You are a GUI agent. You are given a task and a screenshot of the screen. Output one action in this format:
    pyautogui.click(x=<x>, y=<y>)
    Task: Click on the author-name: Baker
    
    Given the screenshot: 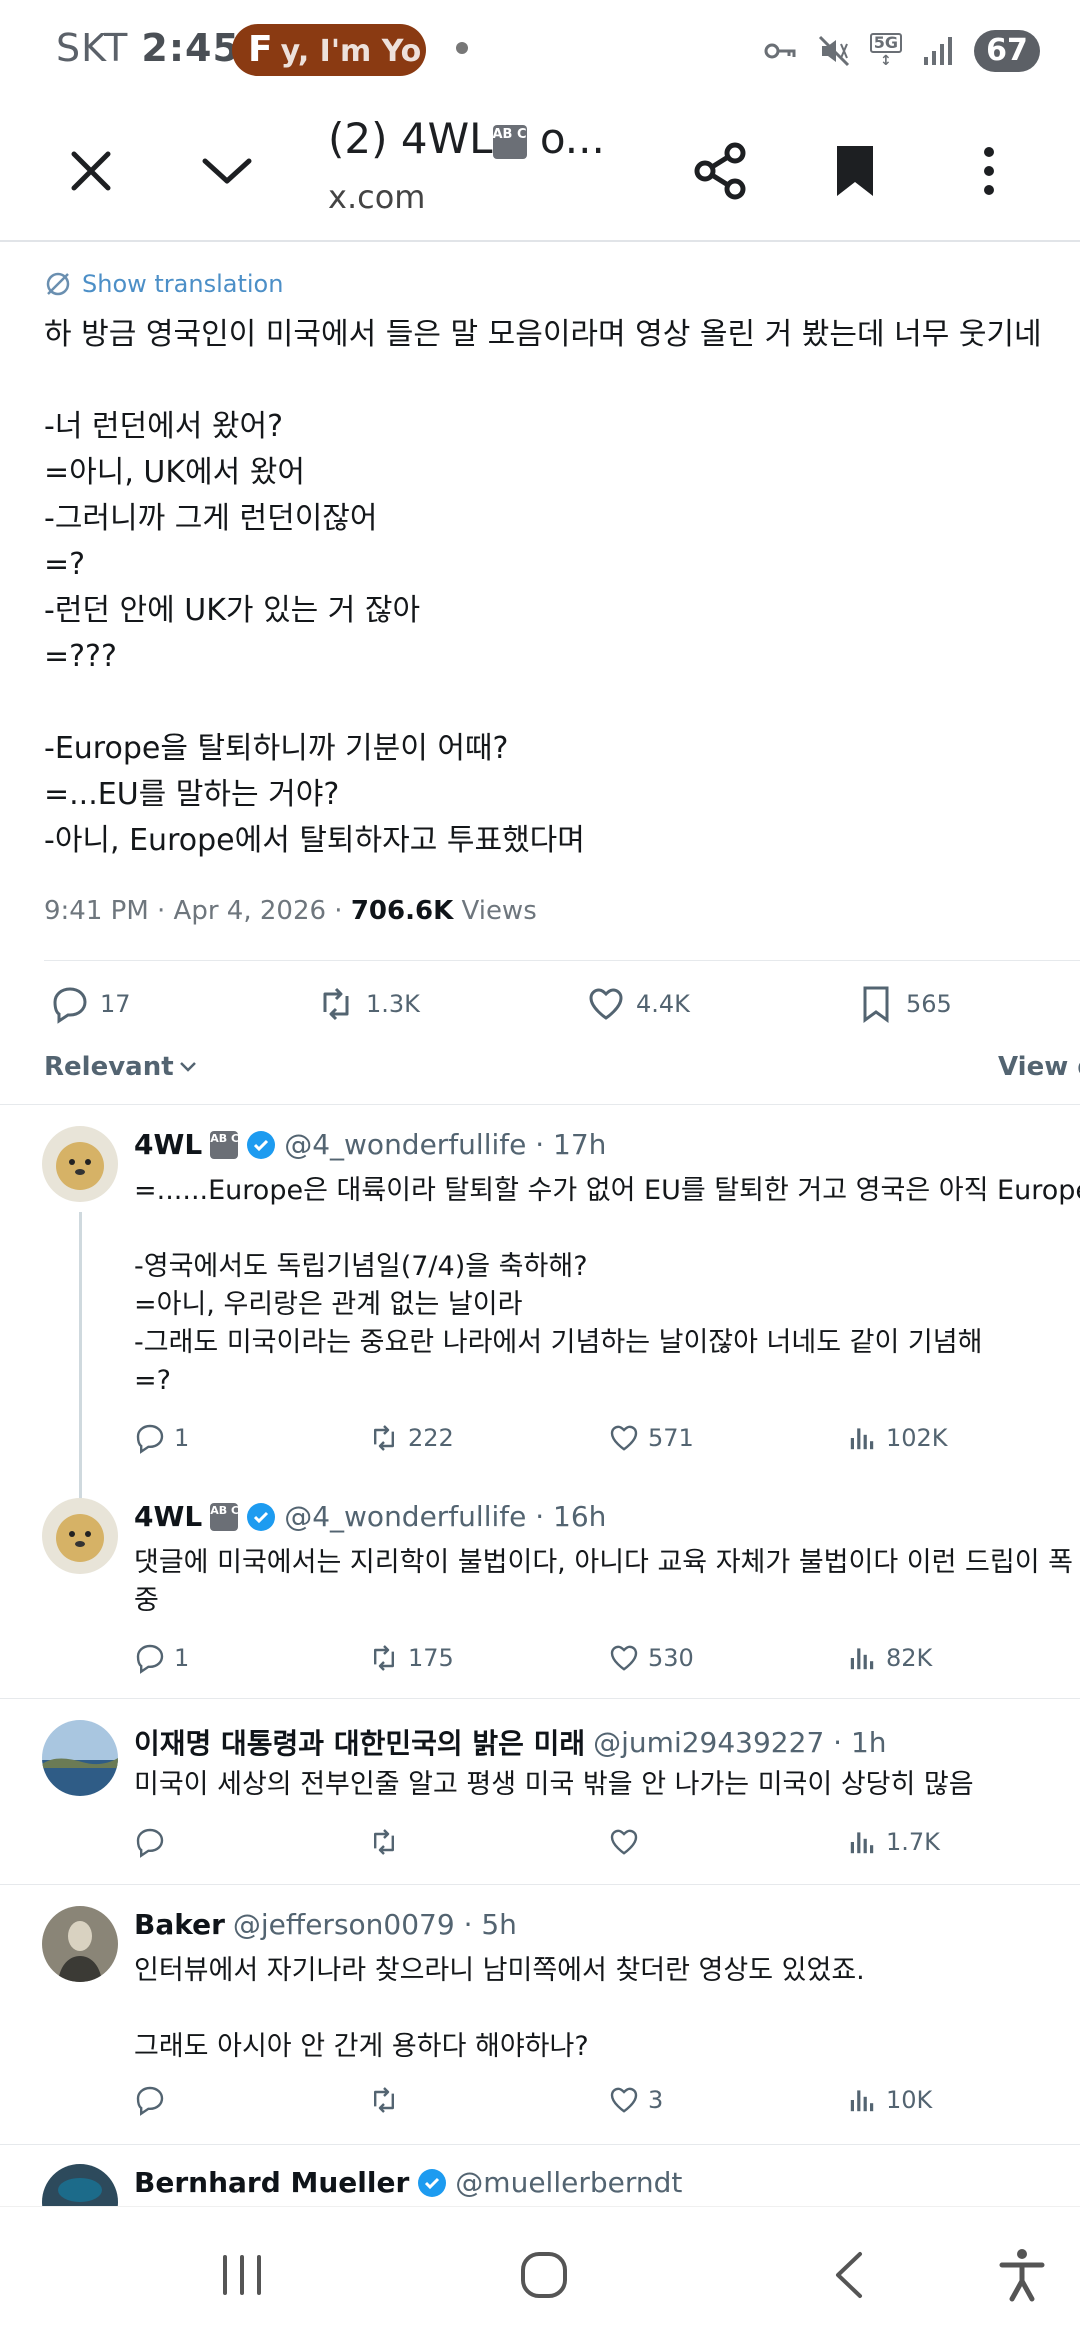 What is the action you would take?
    pyautogui.click(x=179, y=1924)
    